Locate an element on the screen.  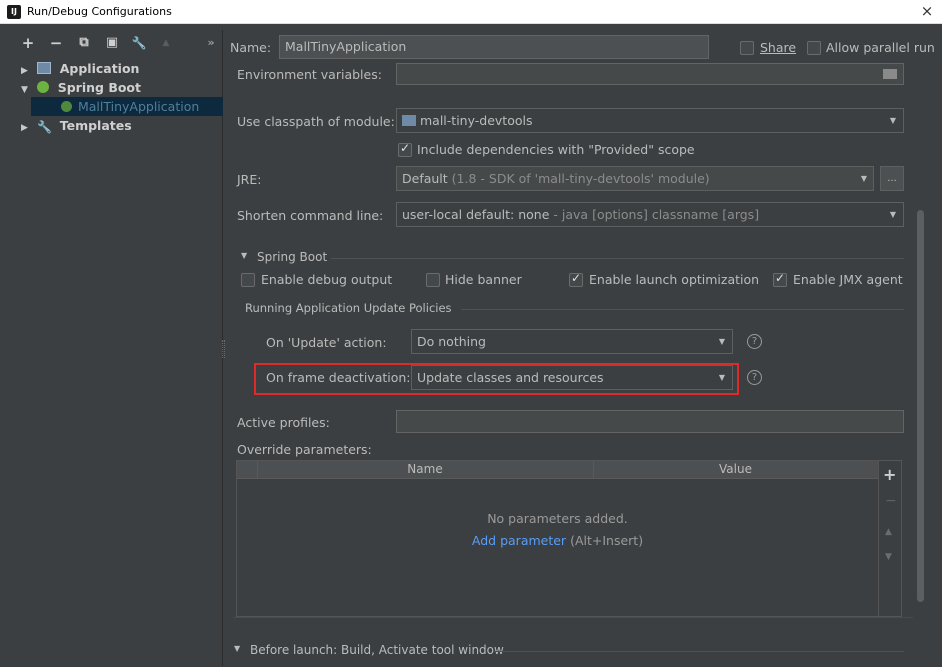
on-update-select: Do nothing ▼ is located at coordinates (572, 341).